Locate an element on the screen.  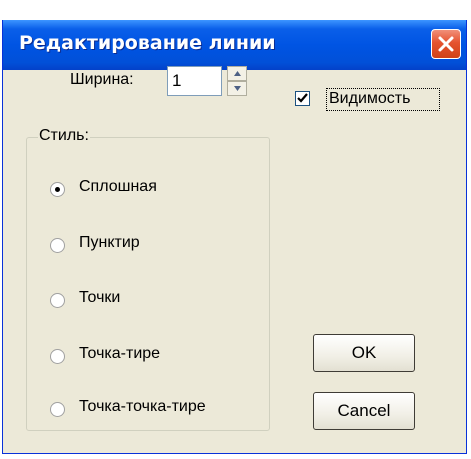
spin-up-icon is located at coordinates (237, 73).